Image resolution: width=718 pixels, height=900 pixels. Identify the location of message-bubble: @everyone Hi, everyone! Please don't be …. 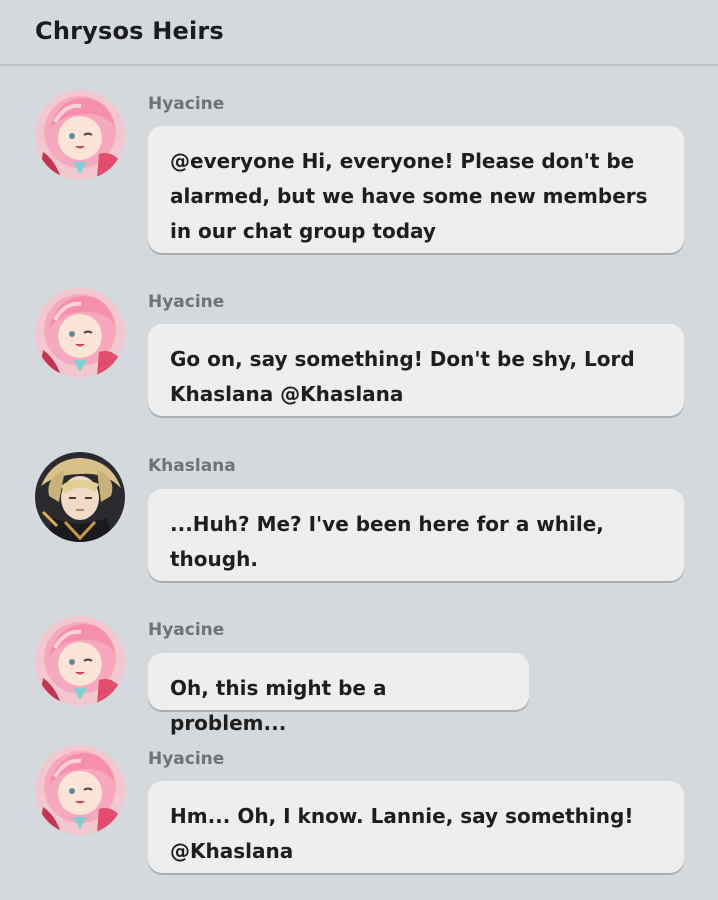
(416, 189).